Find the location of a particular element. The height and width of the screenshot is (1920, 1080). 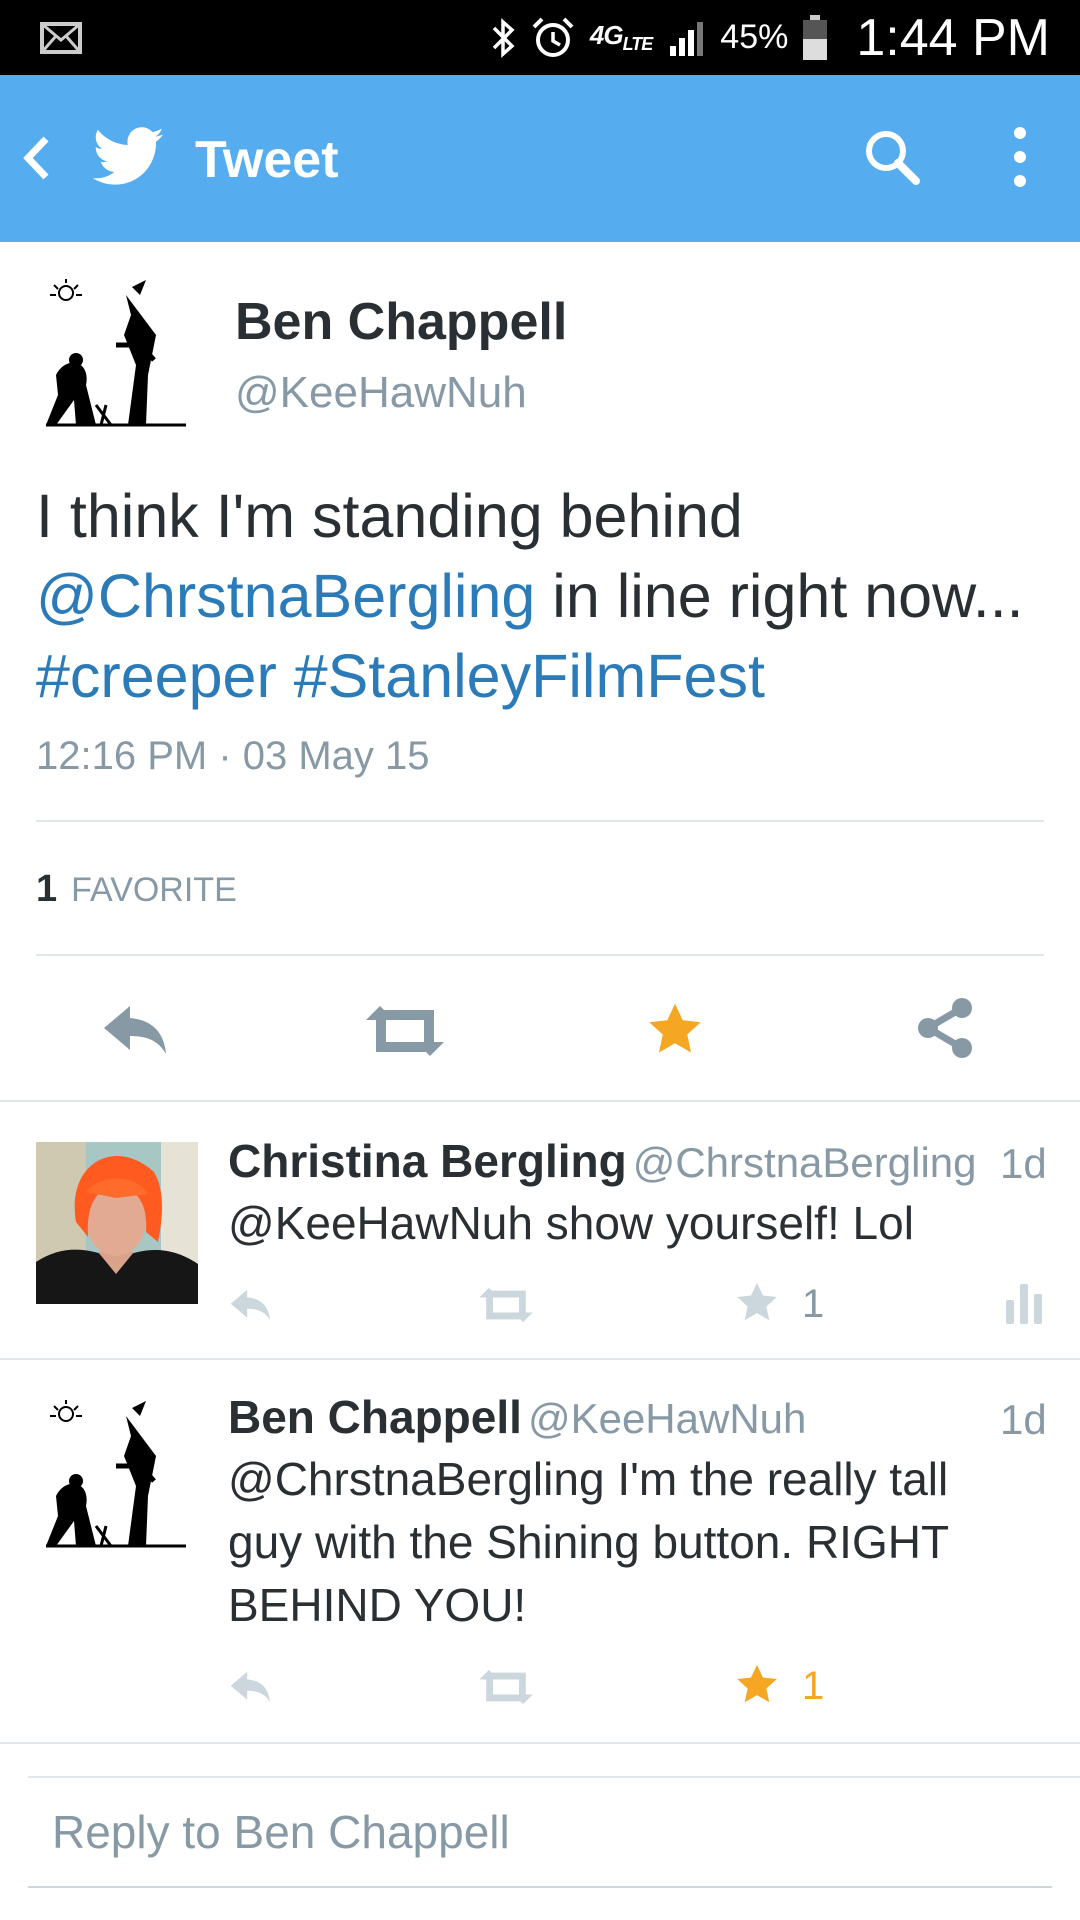

reply-author: Christina Bergling @ChrstnaBergling is located at coordinates (602, 1161).